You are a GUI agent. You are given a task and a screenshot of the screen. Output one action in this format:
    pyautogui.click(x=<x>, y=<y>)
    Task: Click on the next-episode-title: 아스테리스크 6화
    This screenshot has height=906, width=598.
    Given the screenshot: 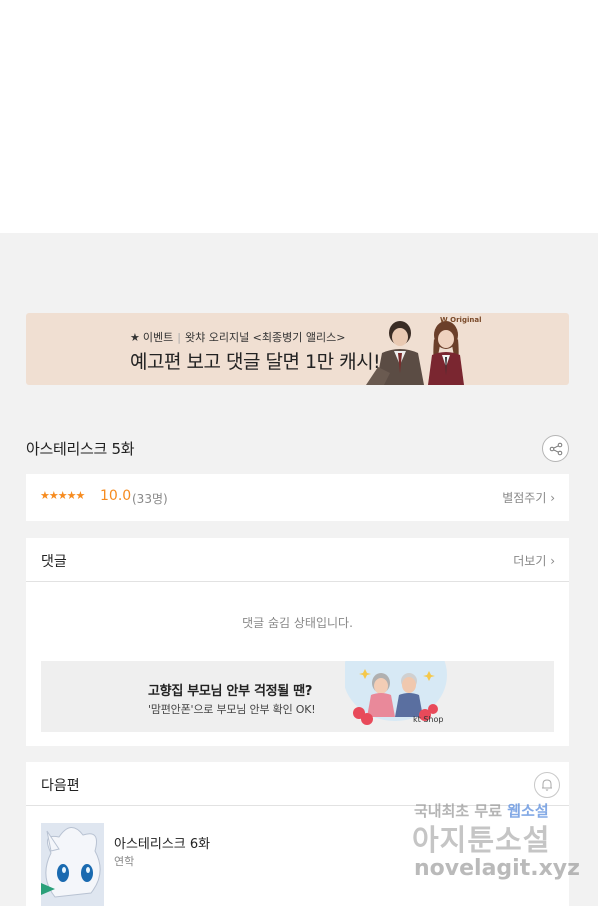 What is the action you would take?
    pyautogui.click(x=162, y=842)
    